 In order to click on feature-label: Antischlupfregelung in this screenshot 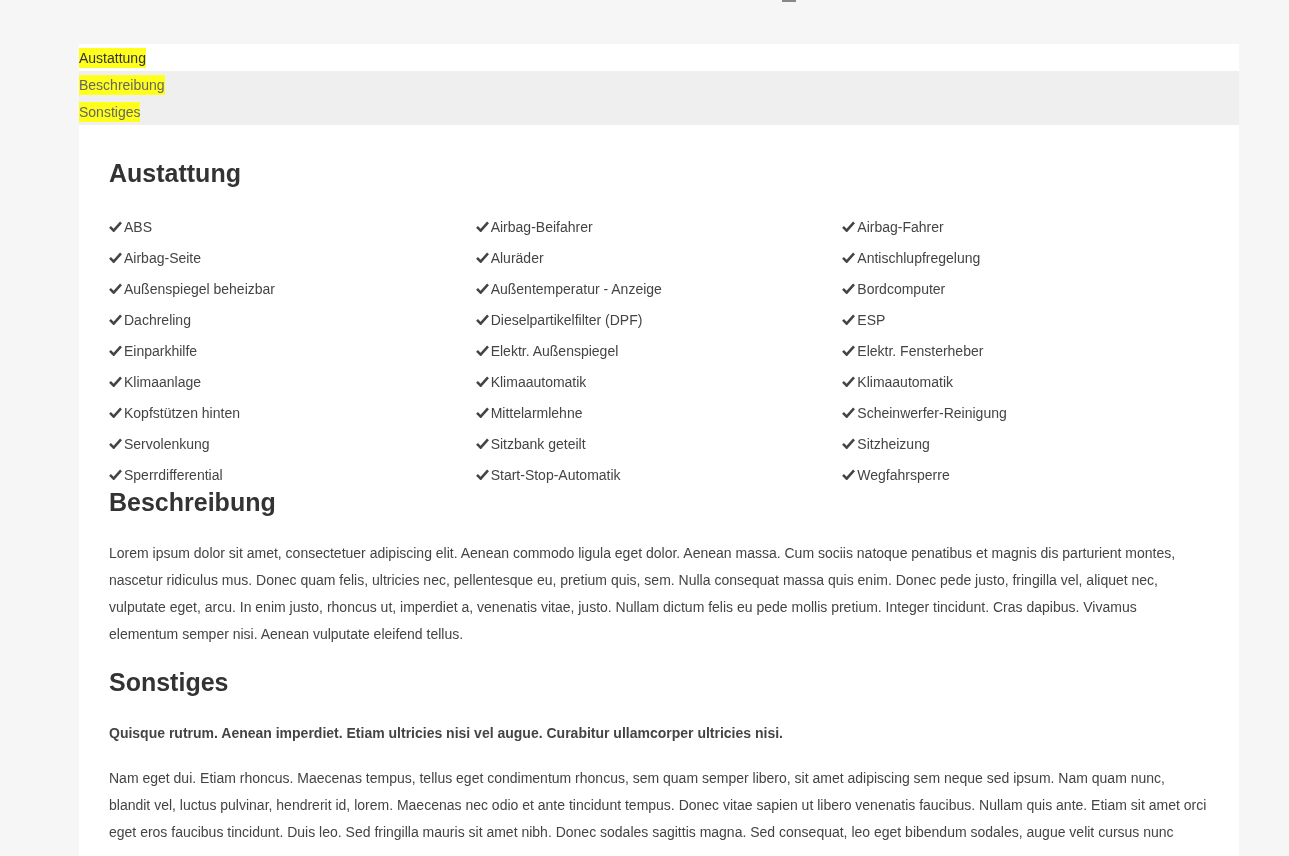, I will do `click(919, 257)`.